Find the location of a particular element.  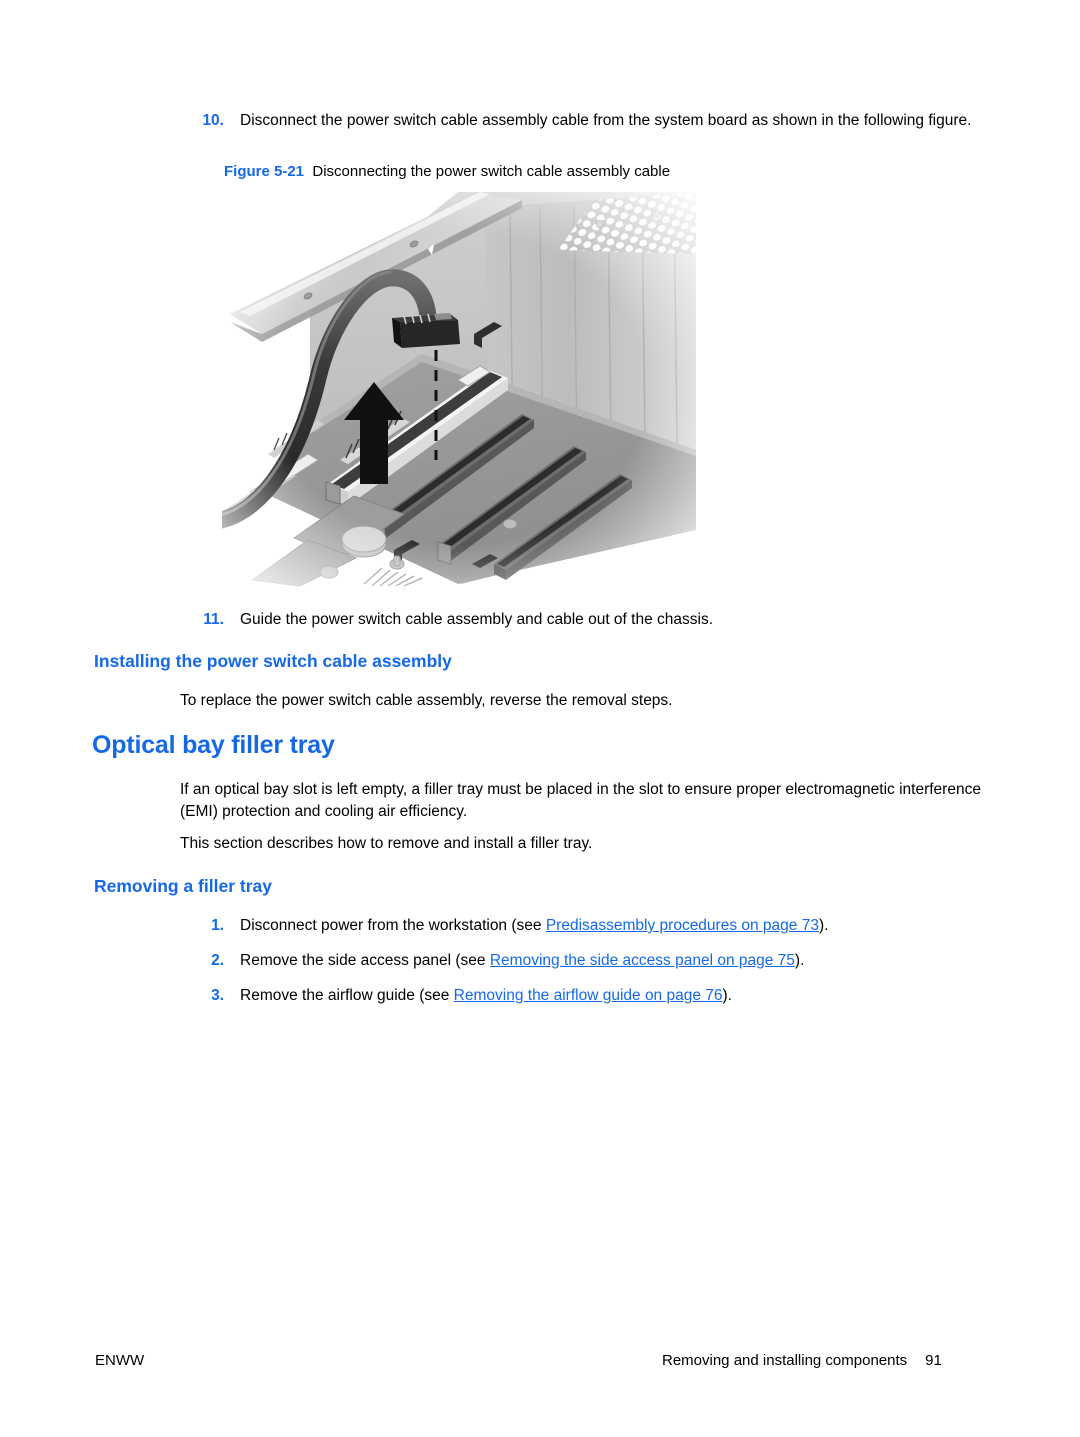

chassis-illustration is located at coordinates (459, 389).